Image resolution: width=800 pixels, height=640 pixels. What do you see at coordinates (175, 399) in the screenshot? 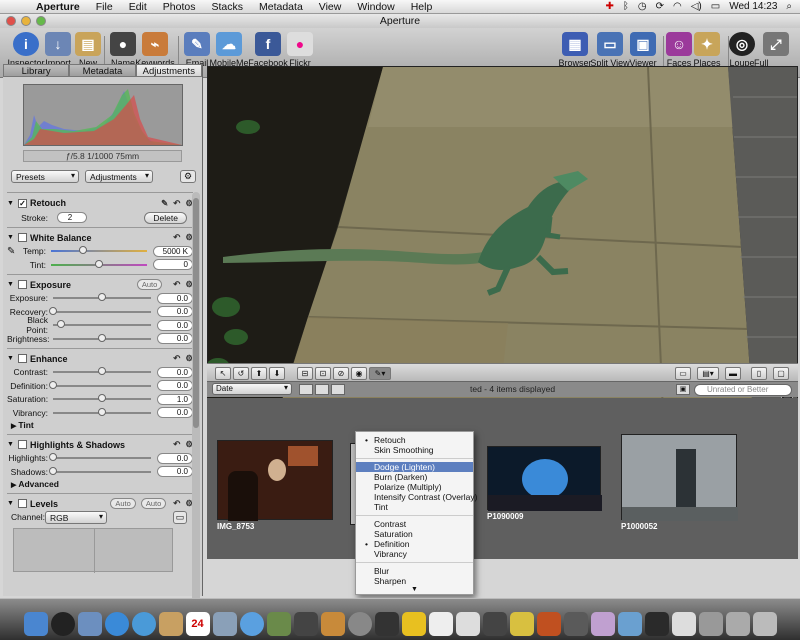
I see `value-field: 1.0` at bounding box center [175, 399].